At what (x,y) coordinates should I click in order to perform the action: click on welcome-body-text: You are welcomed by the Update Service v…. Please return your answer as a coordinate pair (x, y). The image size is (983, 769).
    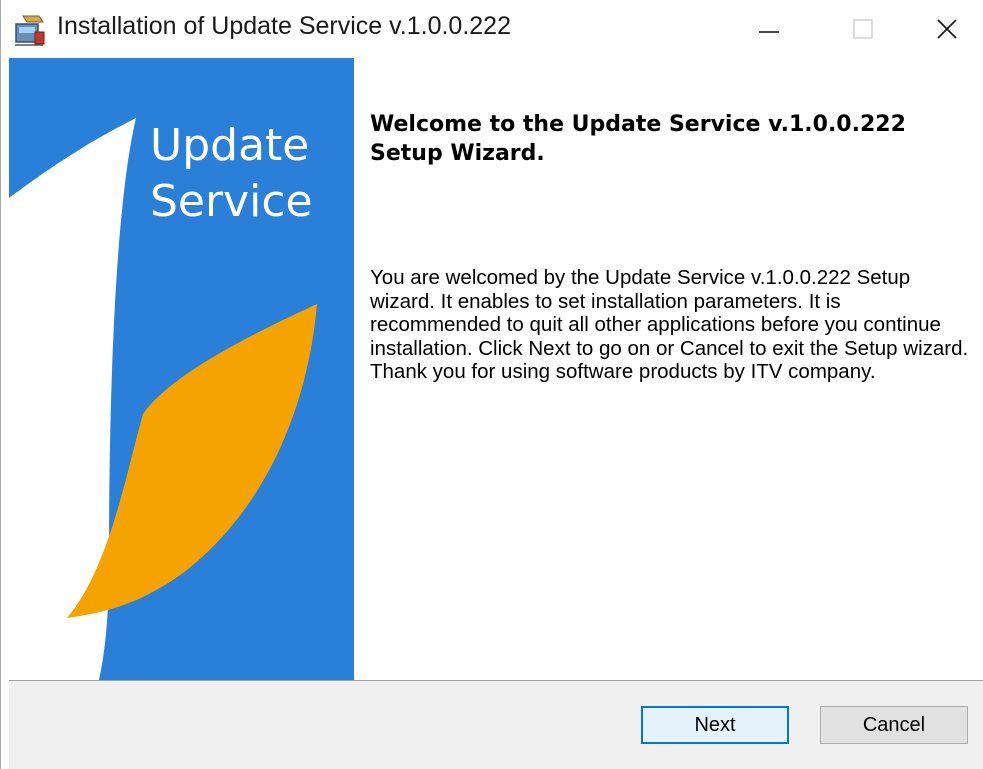
    Looking at the image, I should click on (669, 324).